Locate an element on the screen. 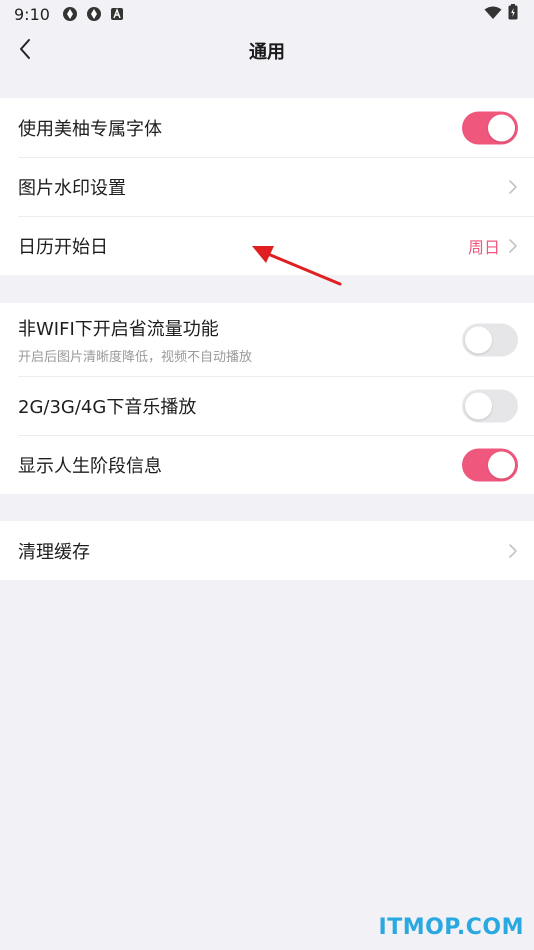 The width and height of the screenshot is (534, 950). status-bar: 9:10 is located at coordinates (267, 14).